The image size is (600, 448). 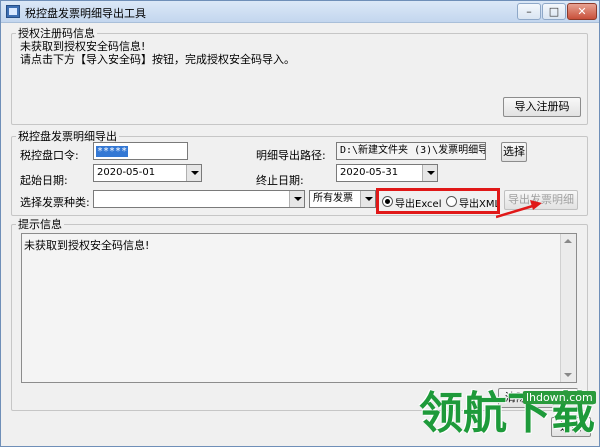 I want to click on watermark: 领航下载 lhdown.com, so click(x=509, y=416).